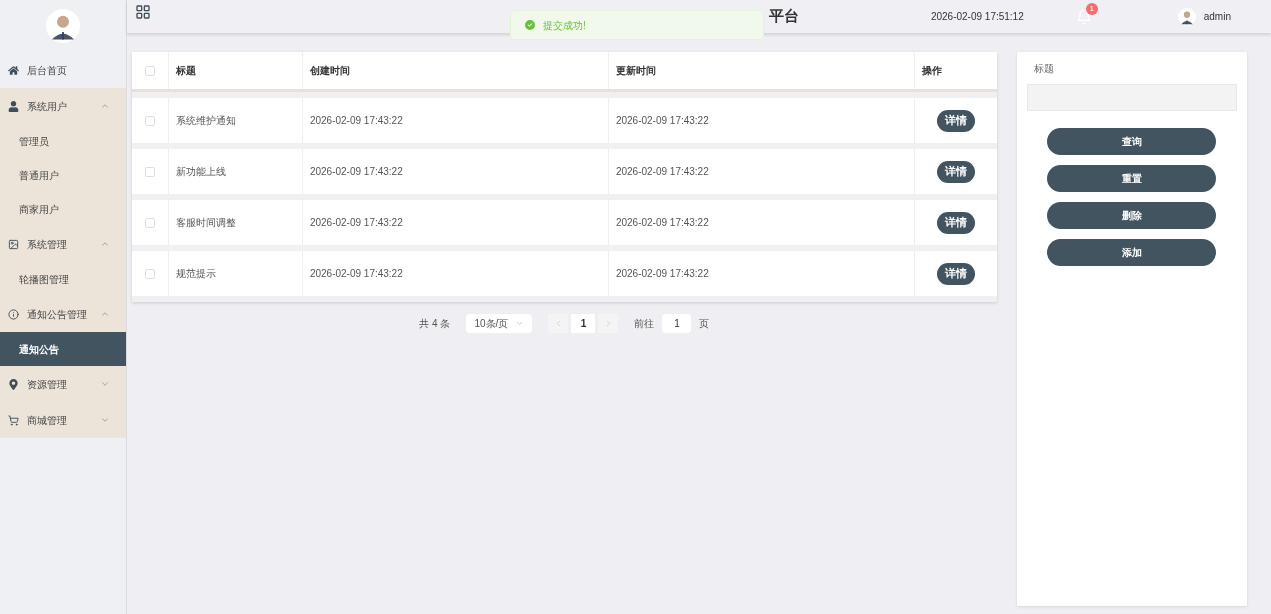  Describe the element at coordinates (931, 71) in the screenshot. I see `column-header: 操作` at that location.